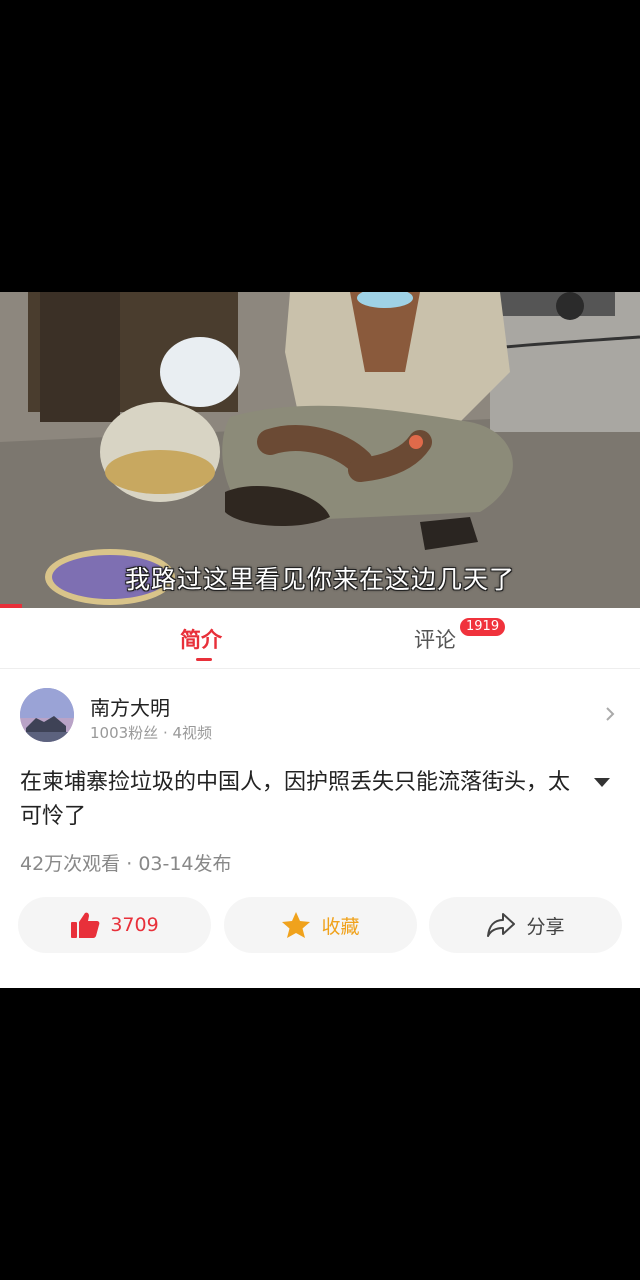 Image resolution: width=640 pixels, height=1280 pixels. I want to click on like-count: 3709, so click(134, 925).